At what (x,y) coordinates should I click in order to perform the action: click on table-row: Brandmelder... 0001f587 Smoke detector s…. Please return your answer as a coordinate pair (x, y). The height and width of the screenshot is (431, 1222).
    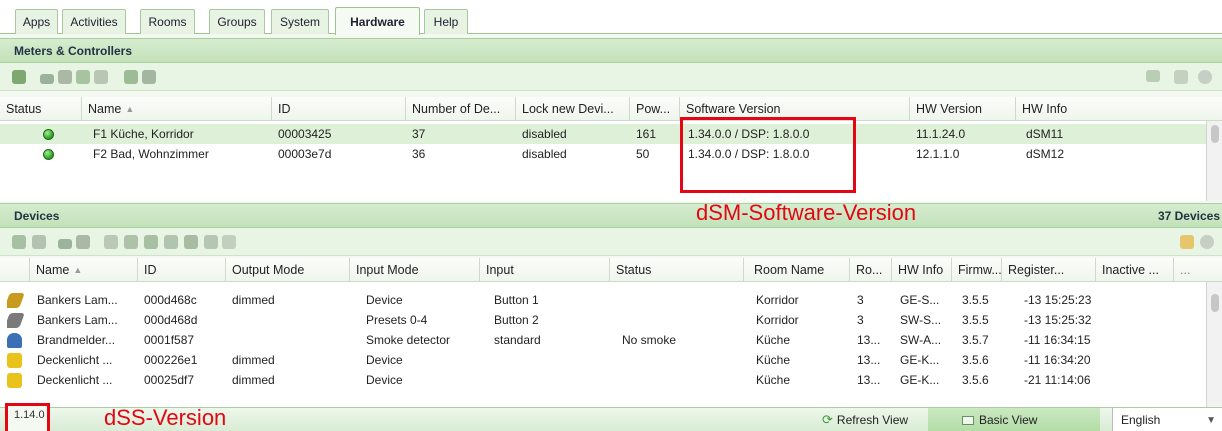
    Looking at the image, I should click on (603, 340).